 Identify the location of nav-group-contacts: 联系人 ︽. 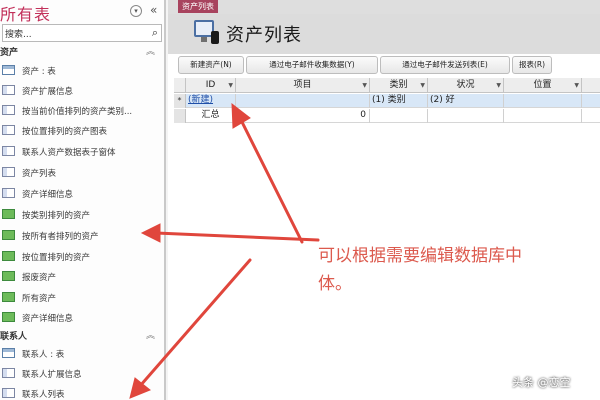
(82, 335).